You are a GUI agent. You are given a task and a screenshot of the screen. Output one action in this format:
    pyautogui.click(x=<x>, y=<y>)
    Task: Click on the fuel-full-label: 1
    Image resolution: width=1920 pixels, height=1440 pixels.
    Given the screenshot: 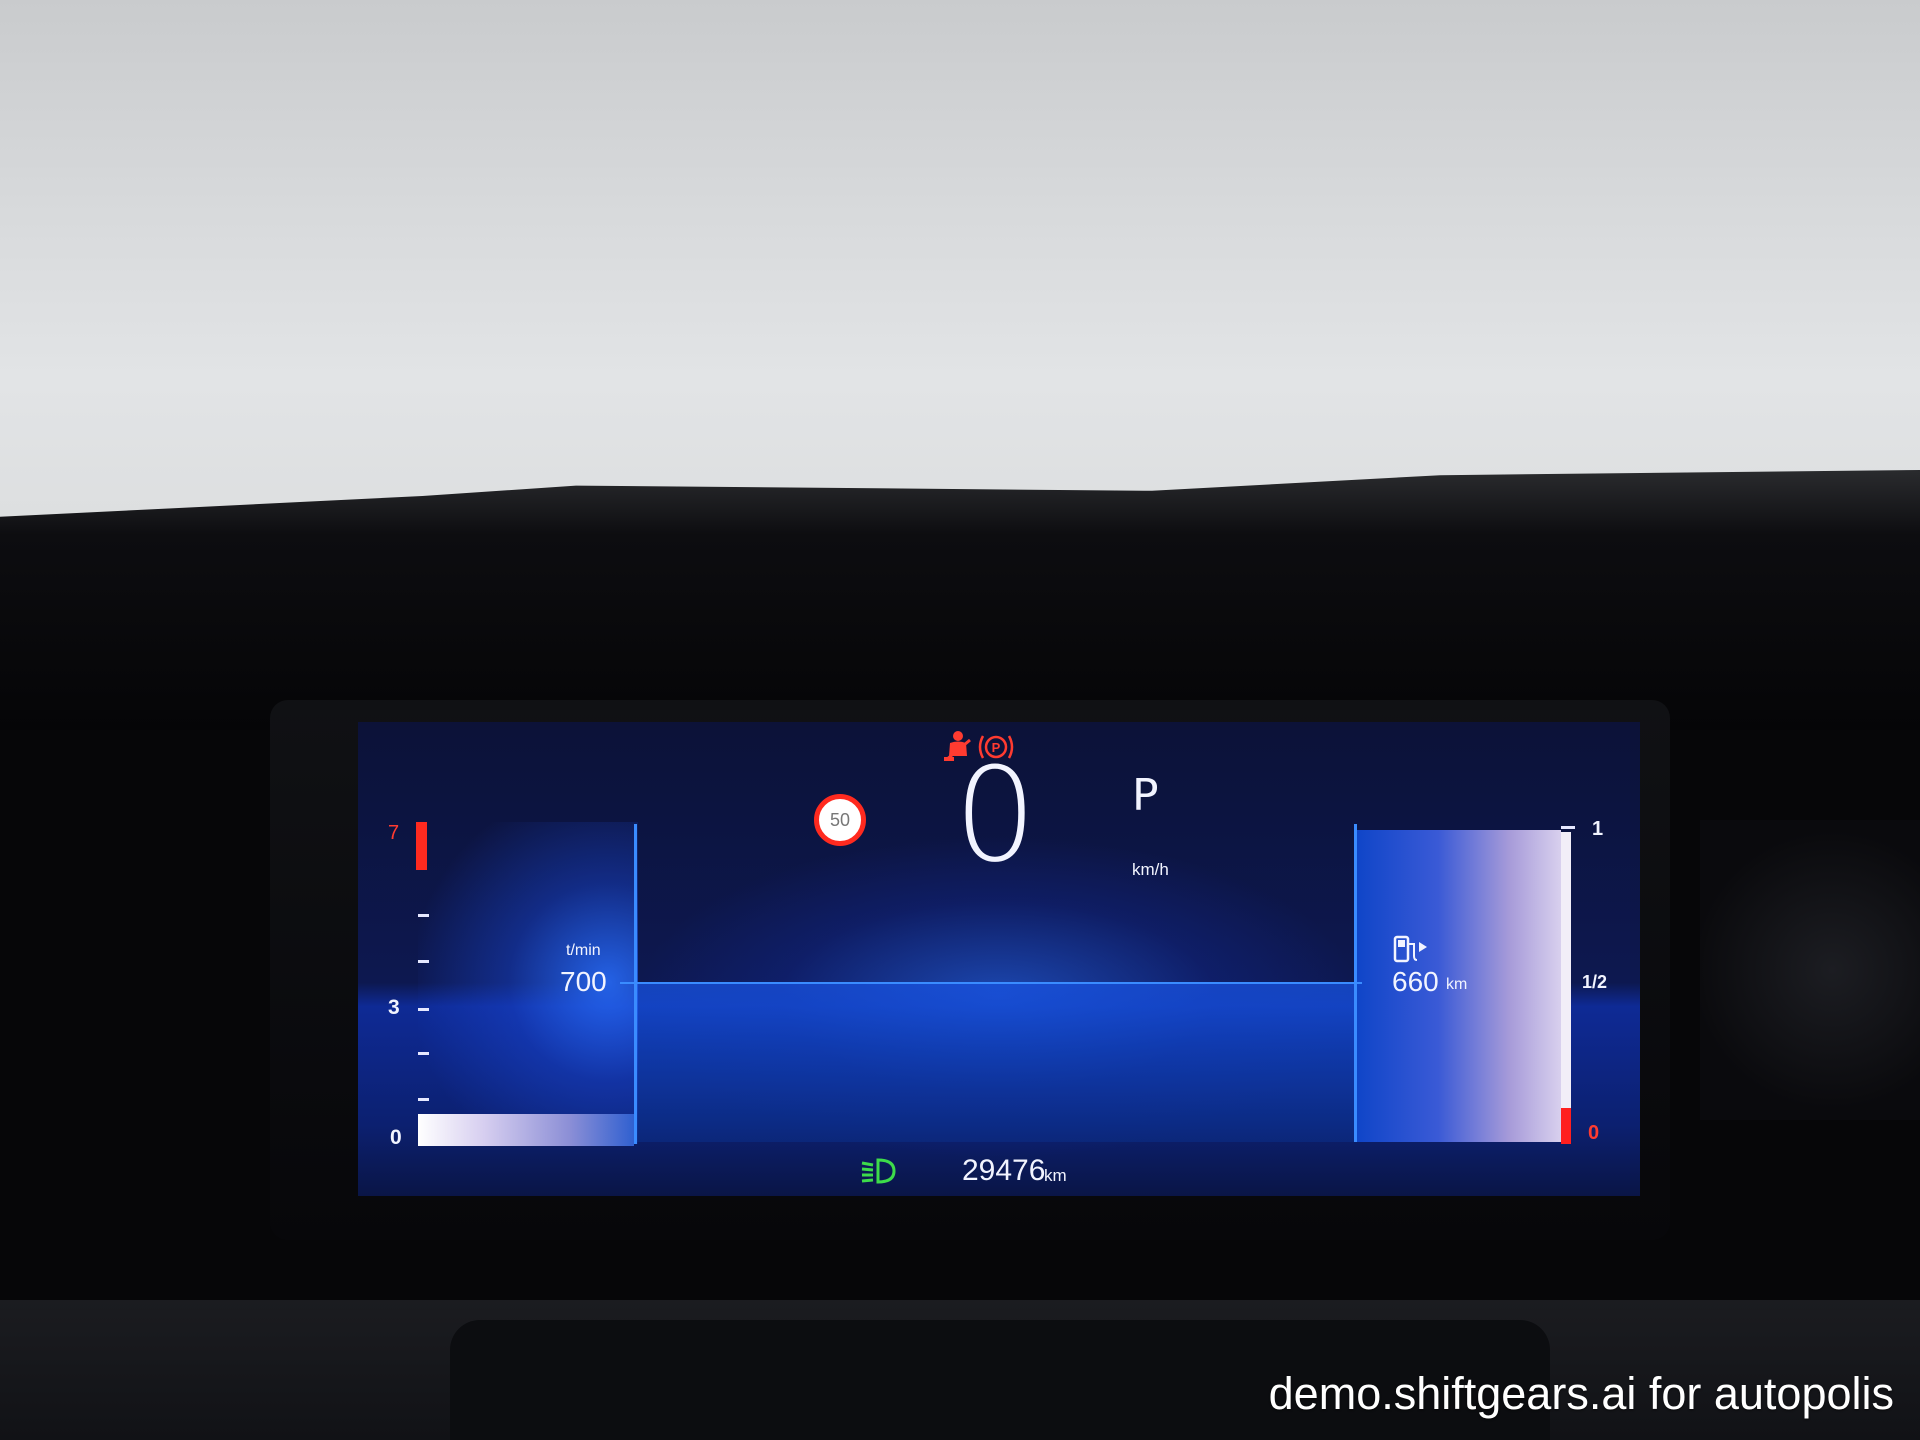 What is the action you would take?
    pyautogui.click(x=1598, y=829)
    